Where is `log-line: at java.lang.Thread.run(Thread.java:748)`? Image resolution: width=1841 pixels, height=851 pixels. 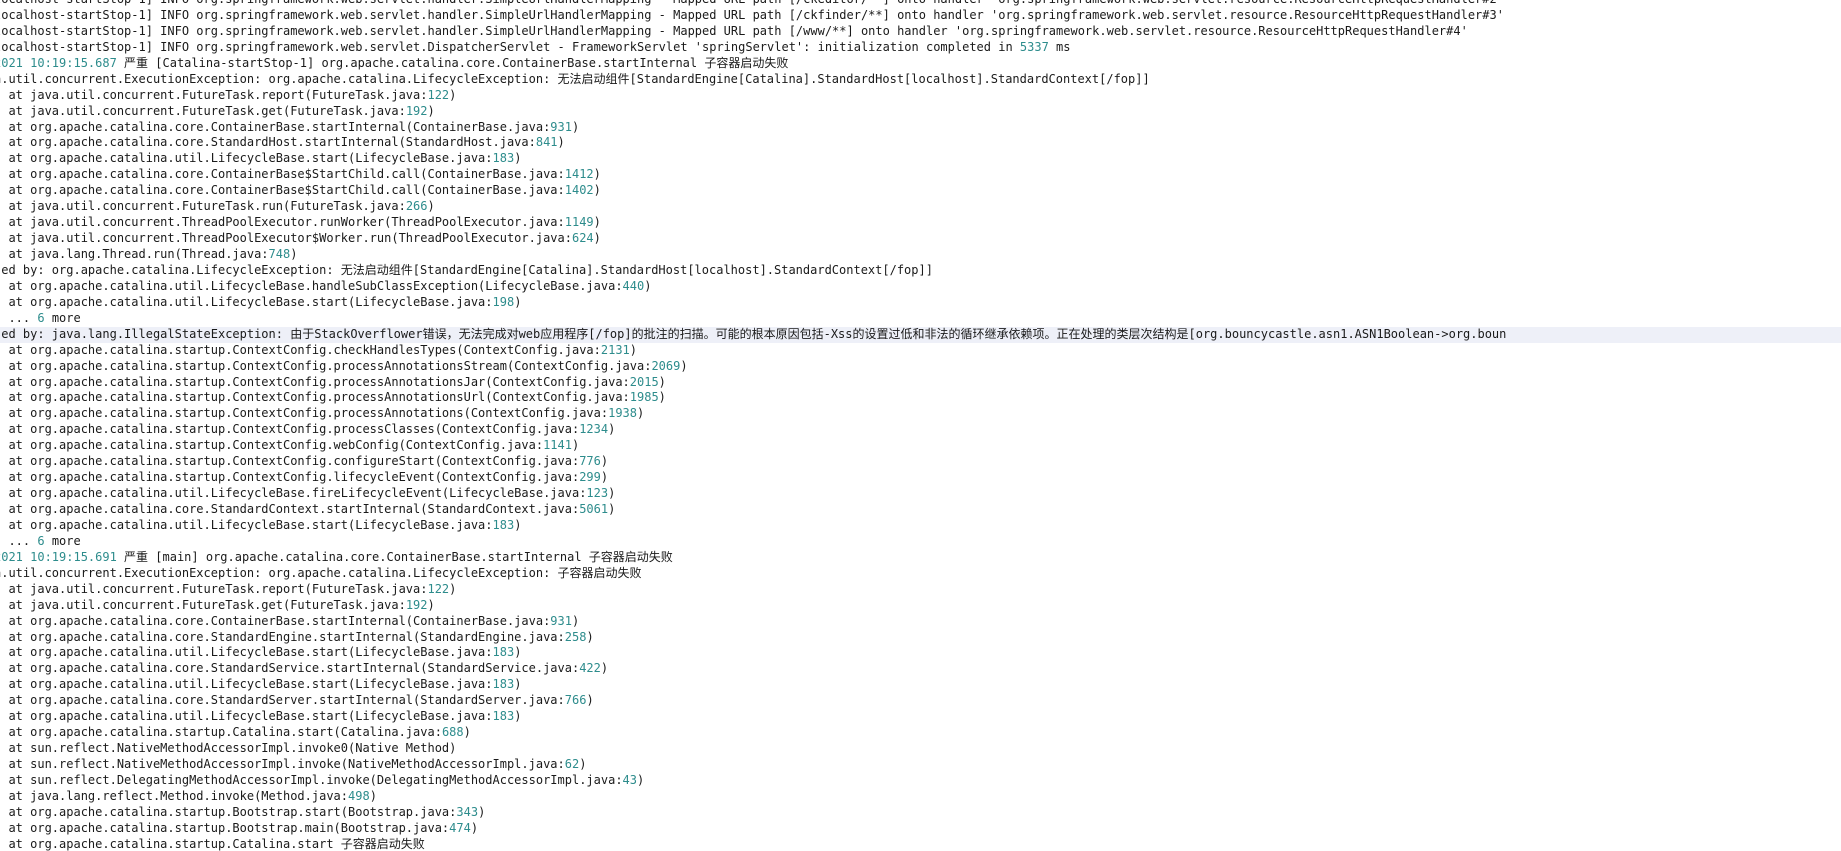 log-line: at java.lang.Thread.run(Thread.java:748) is located at coordinates (920, 255).